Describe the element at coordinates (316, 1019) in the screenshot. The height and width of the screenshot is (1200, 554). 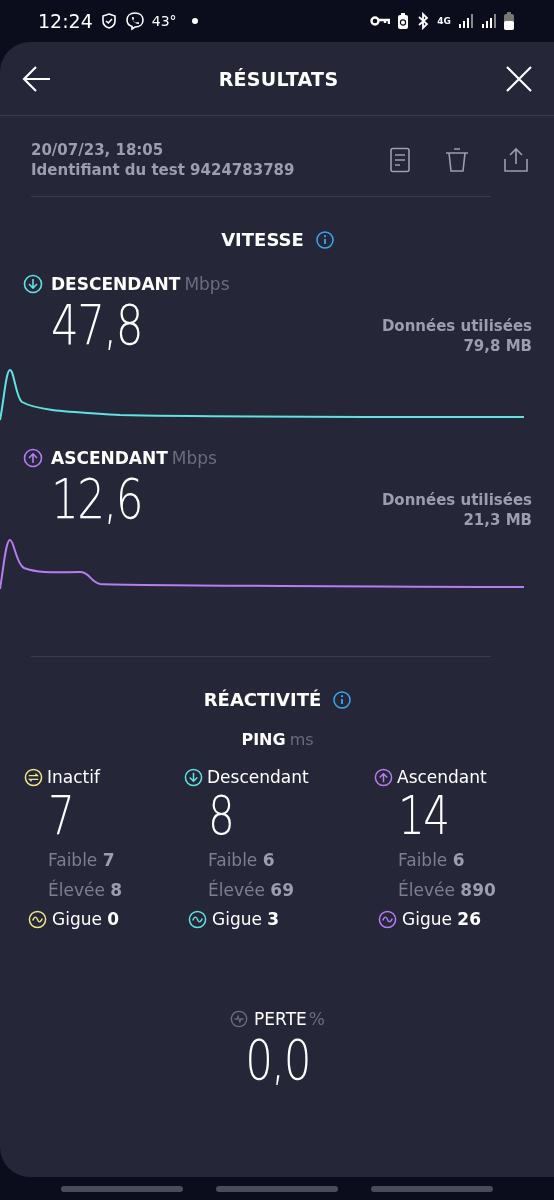
I see `loss-unit: %` at that location.